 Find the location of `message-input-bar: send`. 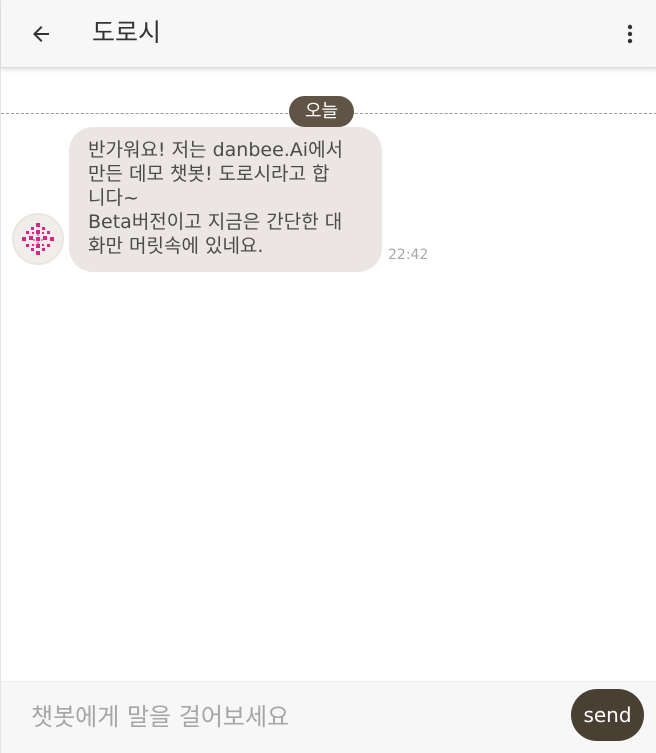

message-input-bar: send is located at coordinates (328, 717).